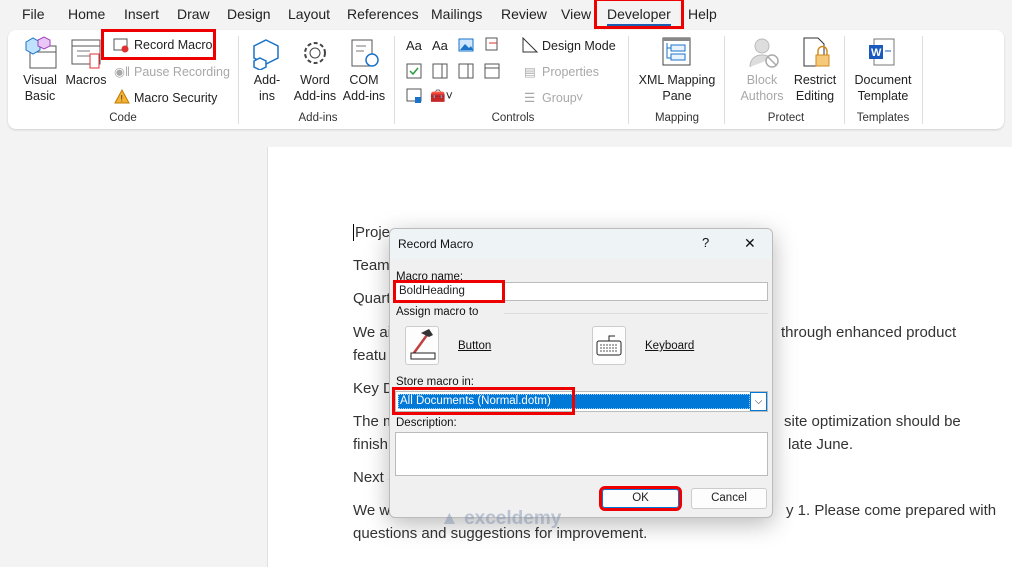 Image resolution: width=1012 pixels, height=567 pixels. Describe the element at coordinates (524, 14) in the screenshot. I see `tab-review: Review` at that location.